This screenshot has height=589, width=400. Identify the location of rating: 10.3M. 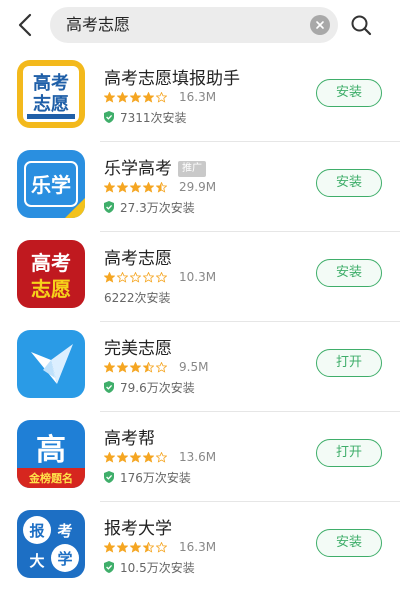
(160, 277).